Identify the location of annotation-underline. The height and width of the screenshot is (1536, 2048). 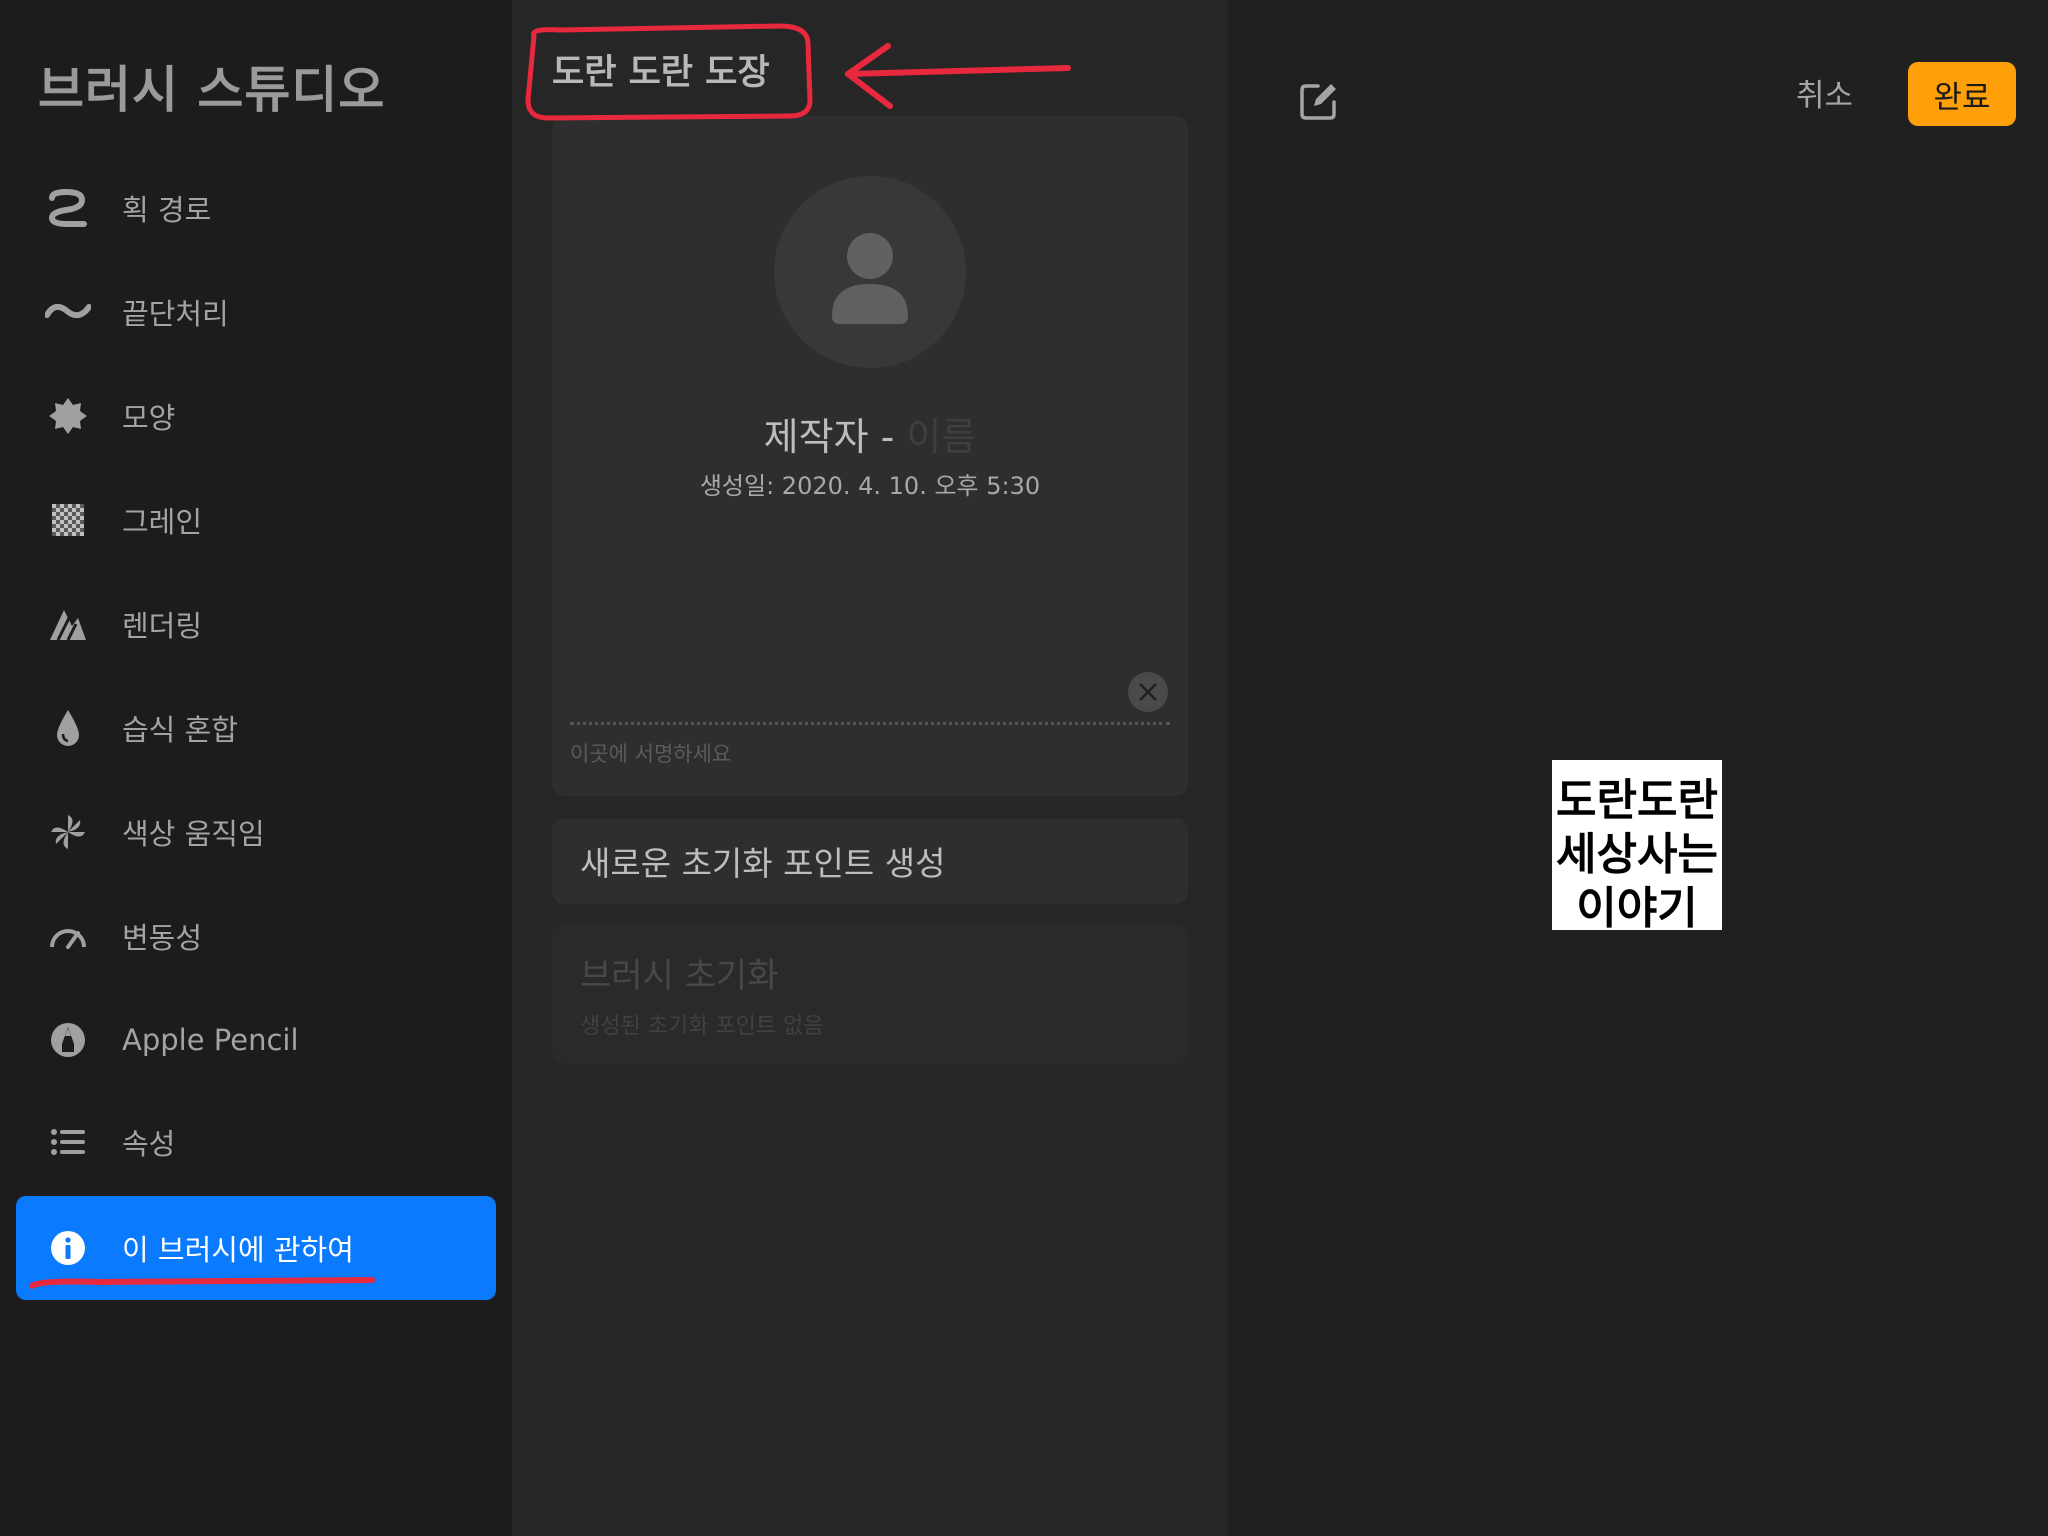
(202, 1283).